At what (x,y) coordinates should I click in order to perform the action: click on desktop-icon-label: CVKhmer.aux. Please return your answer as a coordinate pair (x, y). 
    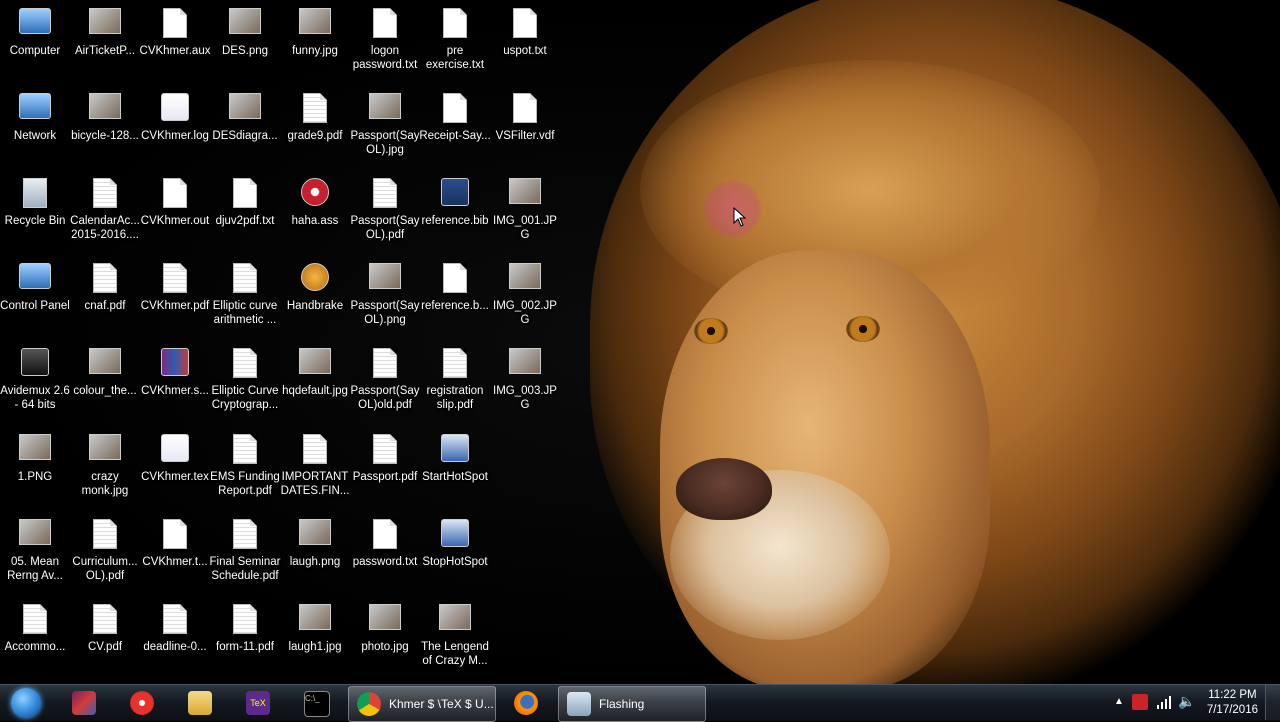
    Looking at the image, I should click on (175, 51).